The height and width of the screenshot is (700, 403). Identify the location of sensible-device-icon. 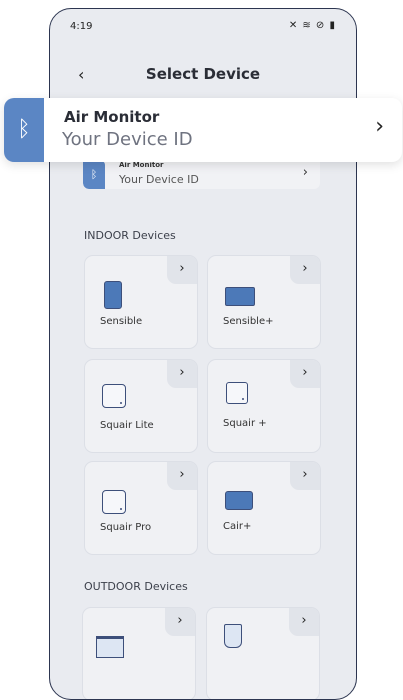
(113, 295).